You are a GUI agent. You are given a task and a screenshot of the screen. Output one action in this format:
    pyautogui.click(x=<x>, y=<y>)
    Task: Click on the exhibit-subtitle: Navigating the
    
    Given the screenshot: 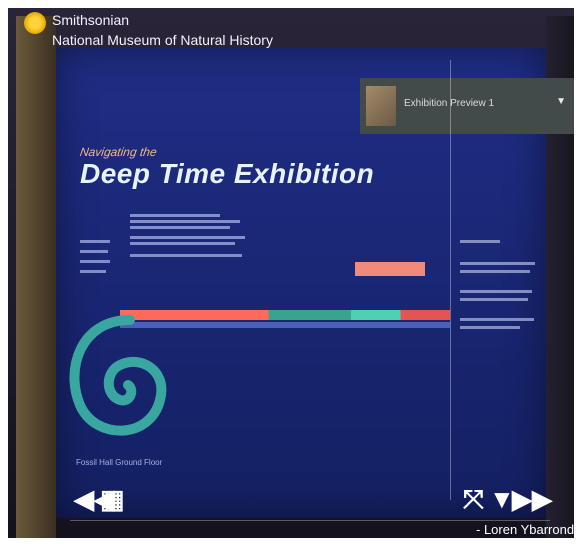 What is the action you would take?
    pyautogui.click(x=118, y=152)
    